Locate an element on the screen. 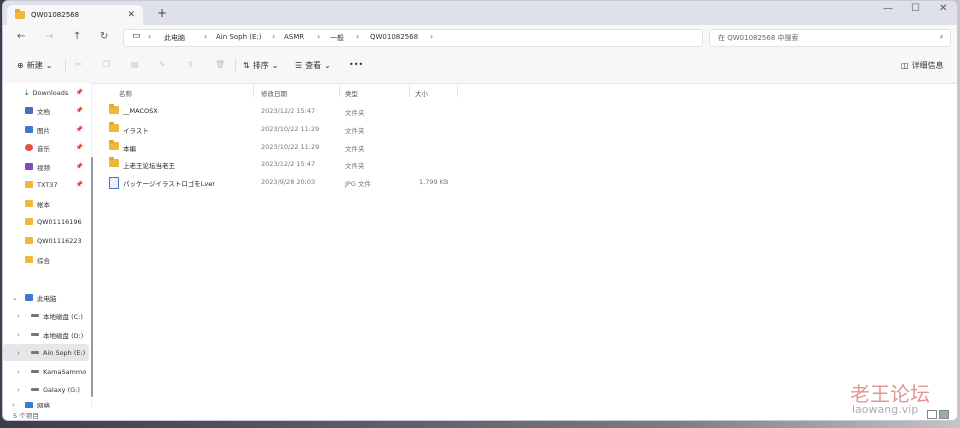 The height and width of the screenshot is (428, 960). sidebar-item-music: 音乐 📌 is located at coordinates (46, 147).